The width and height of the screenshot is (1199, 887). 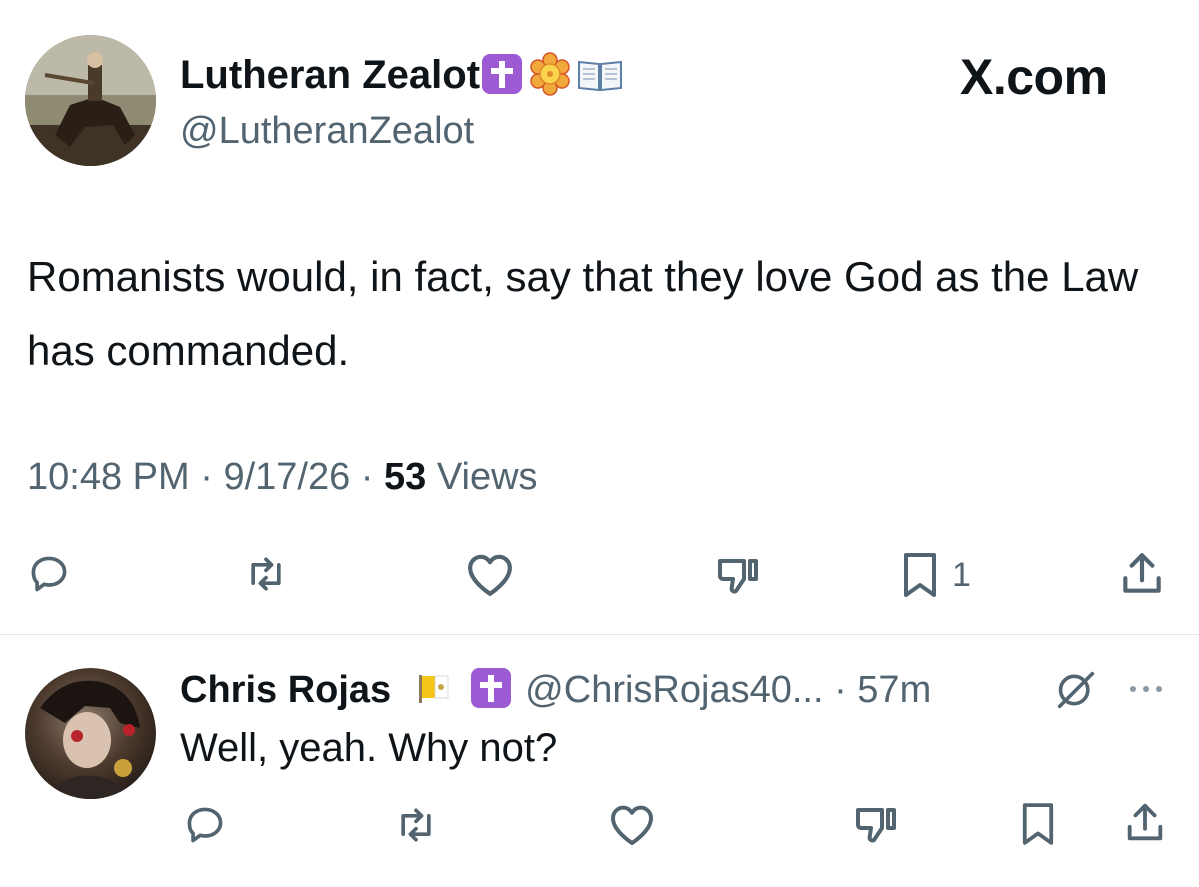 I want to click on reply-share-button, so click(x=1145, y=823).